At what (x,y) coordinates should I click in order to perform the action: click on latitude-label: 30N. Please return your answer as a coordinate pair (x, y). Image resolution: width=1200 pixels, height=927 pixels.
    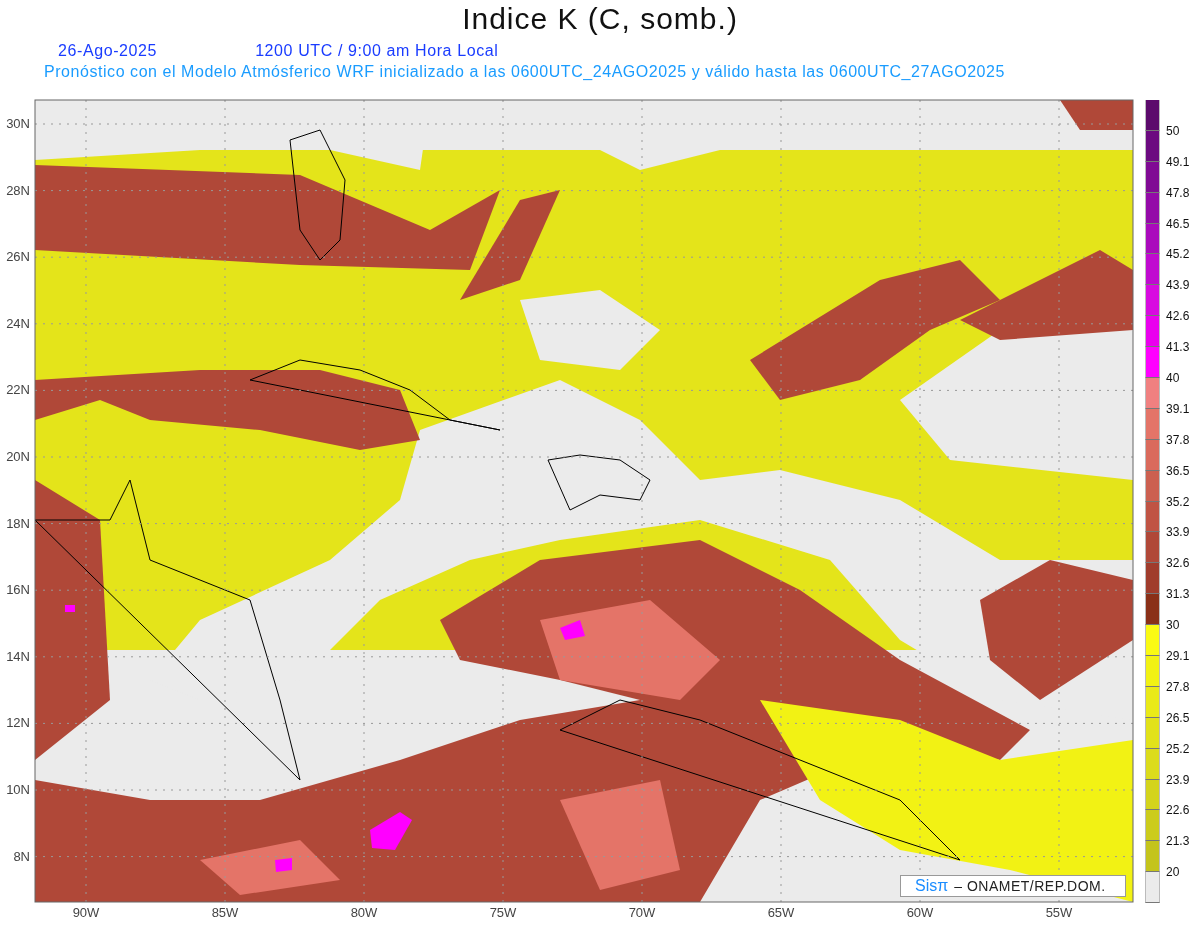
    Looking at the image, I should click on (18, 123).